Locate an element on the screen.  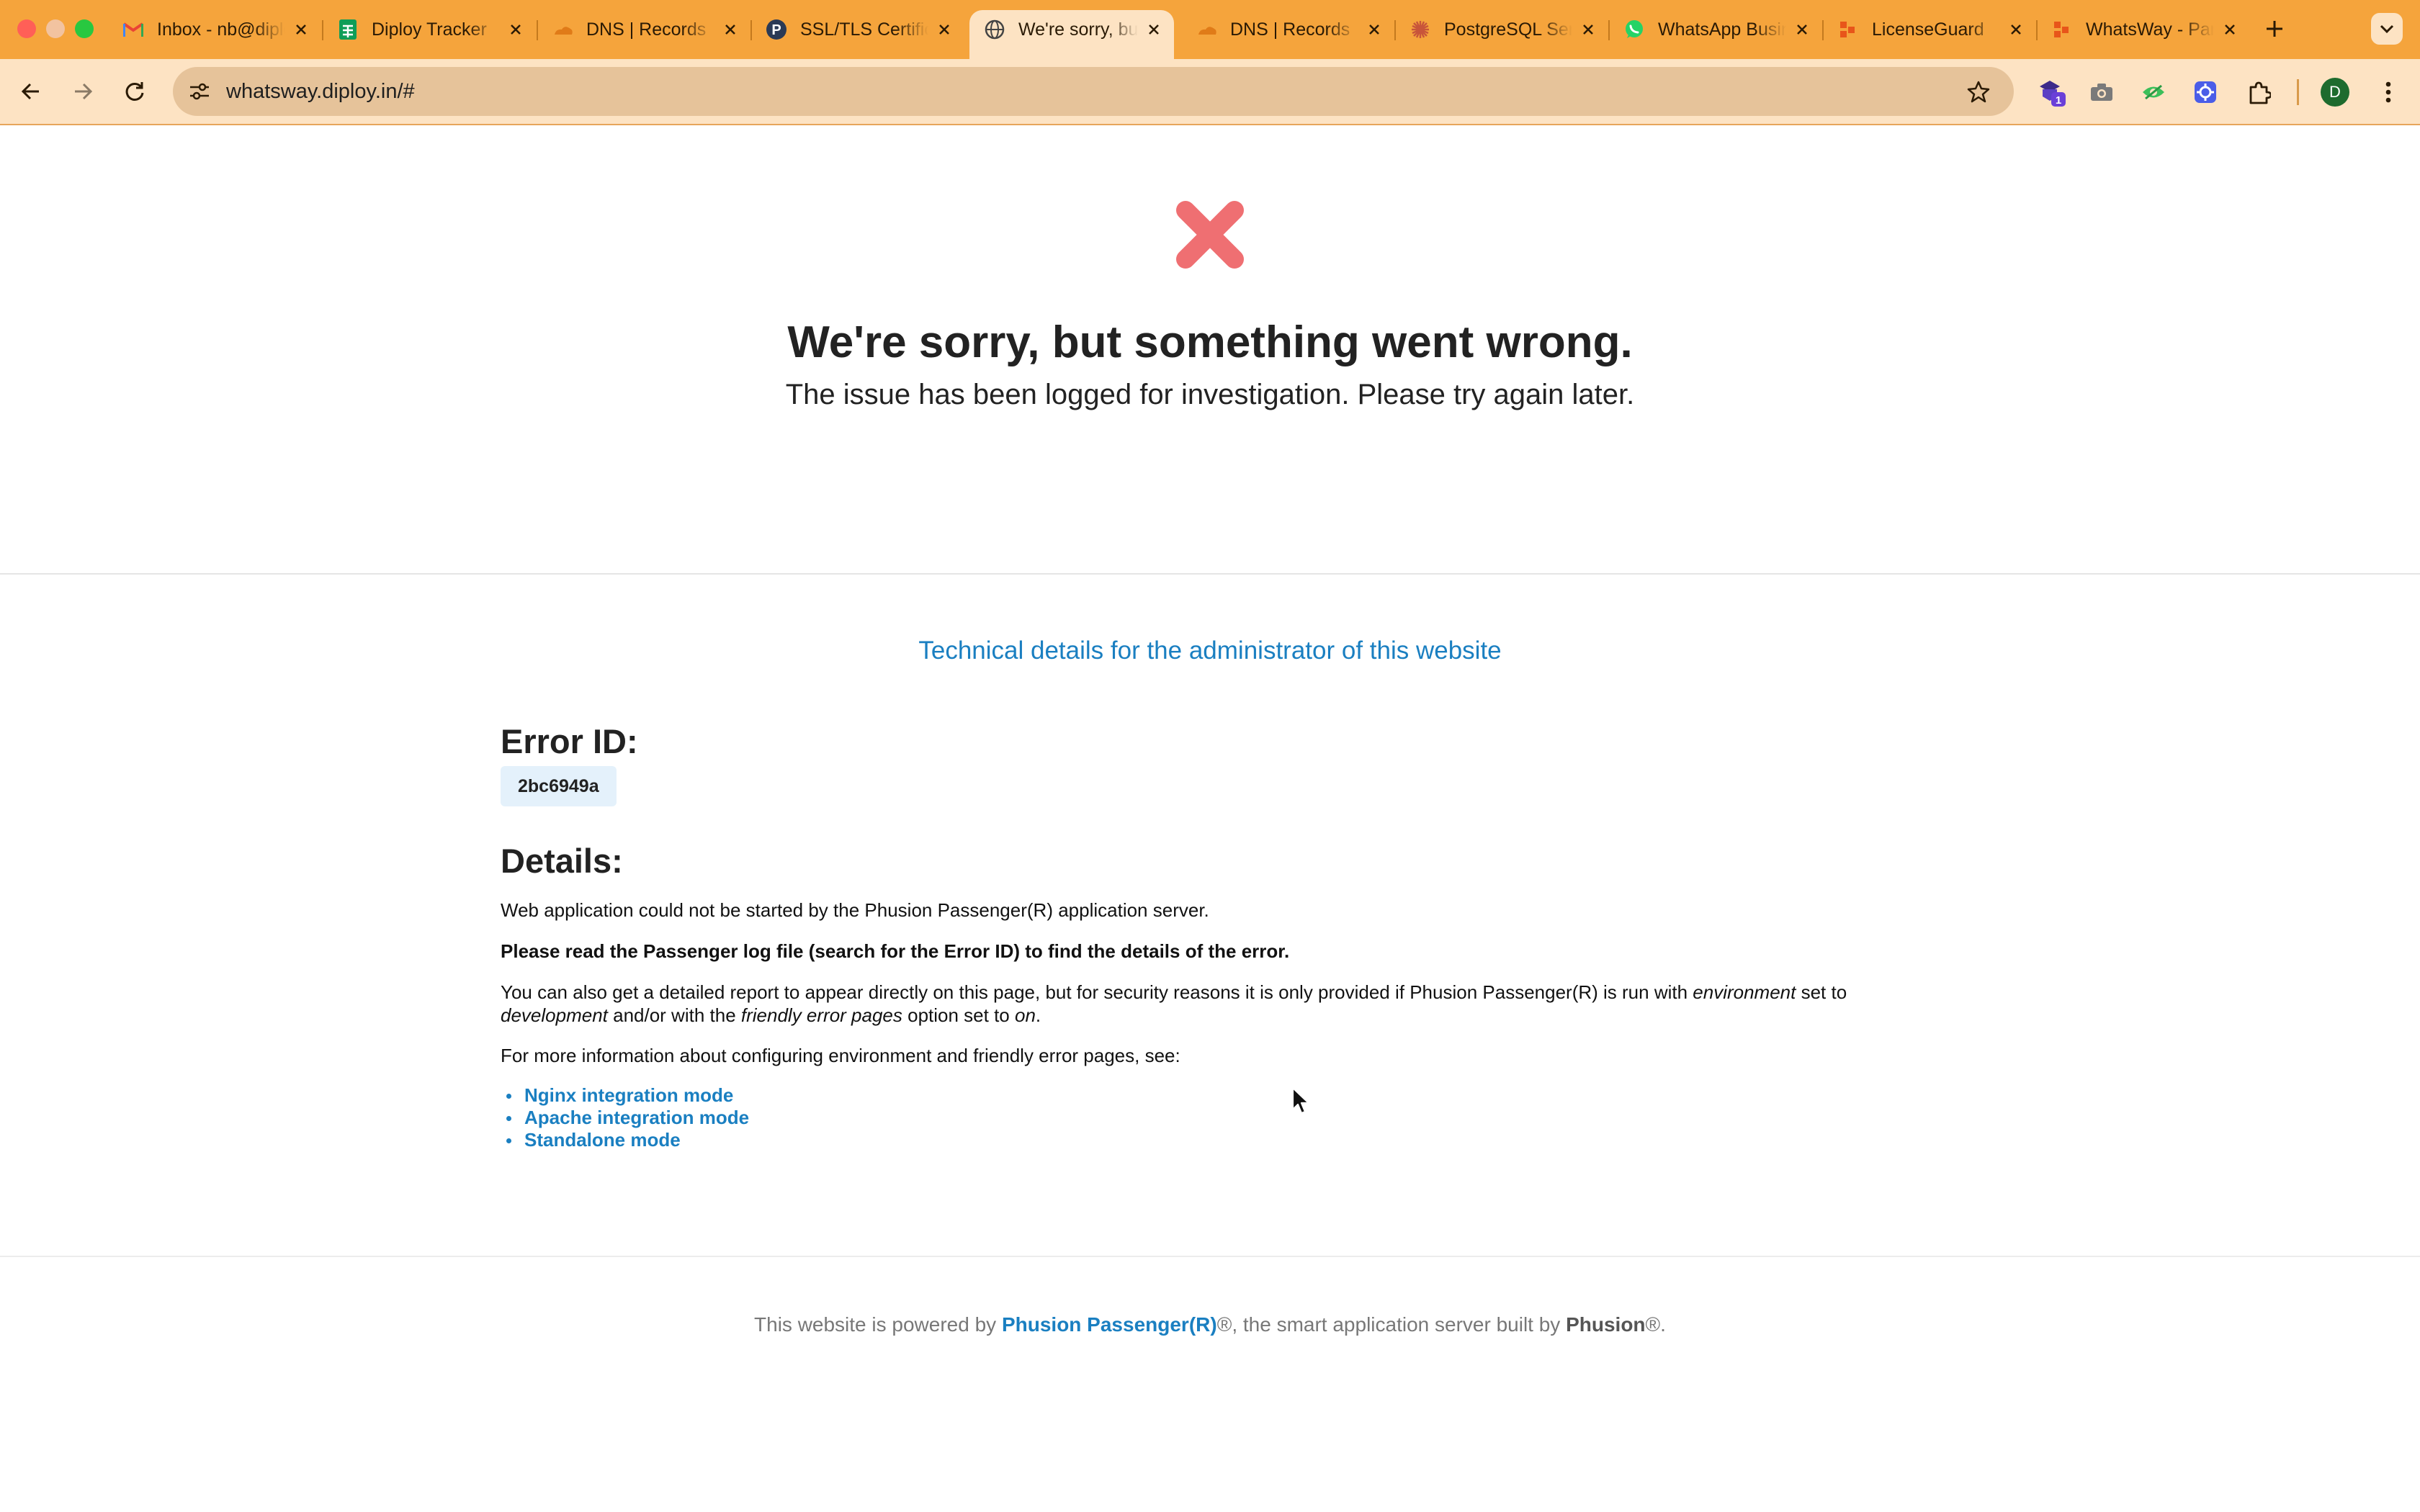
mouse-cursor-icon is located at coordinates (1300, 1100).